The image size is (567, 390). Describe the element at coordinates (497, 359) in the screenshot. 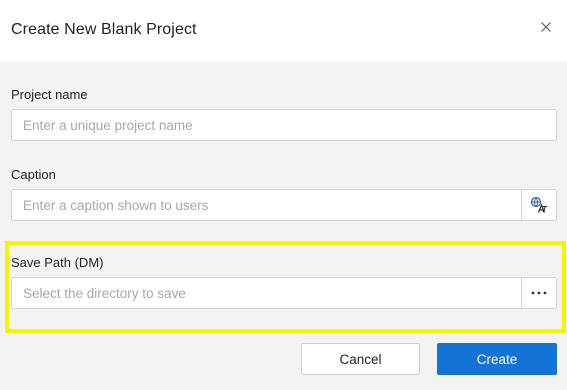

I see `create-button: Create` at that location.